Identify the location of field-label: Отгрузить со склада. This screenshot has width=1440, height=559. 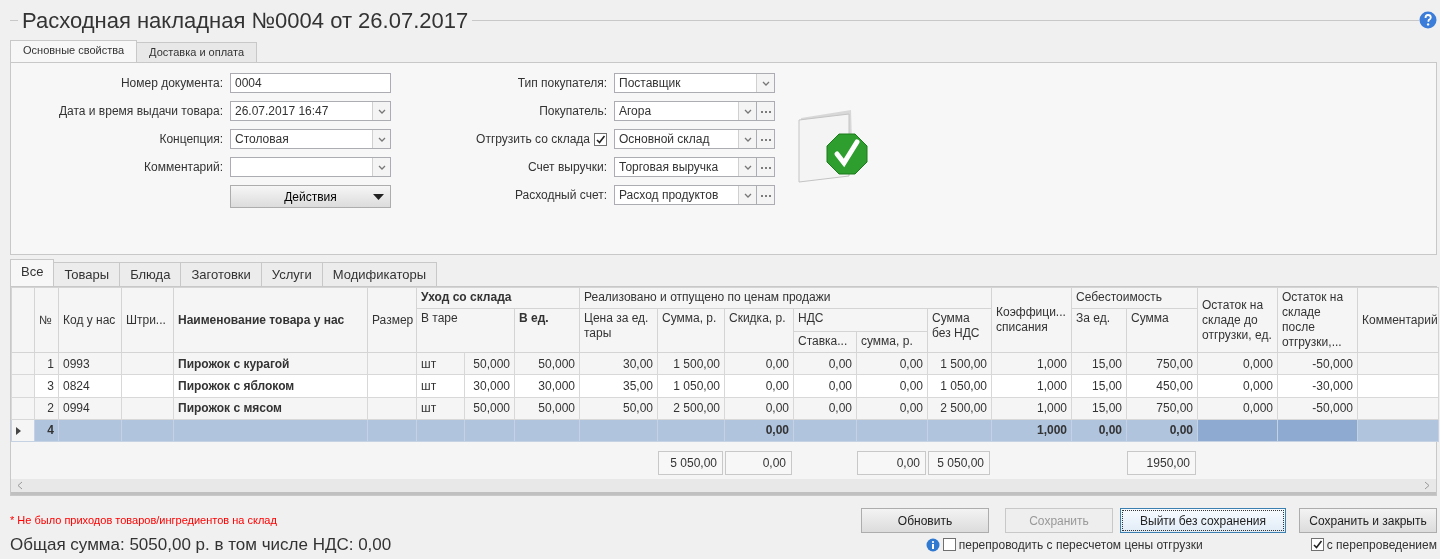
(533, 139).